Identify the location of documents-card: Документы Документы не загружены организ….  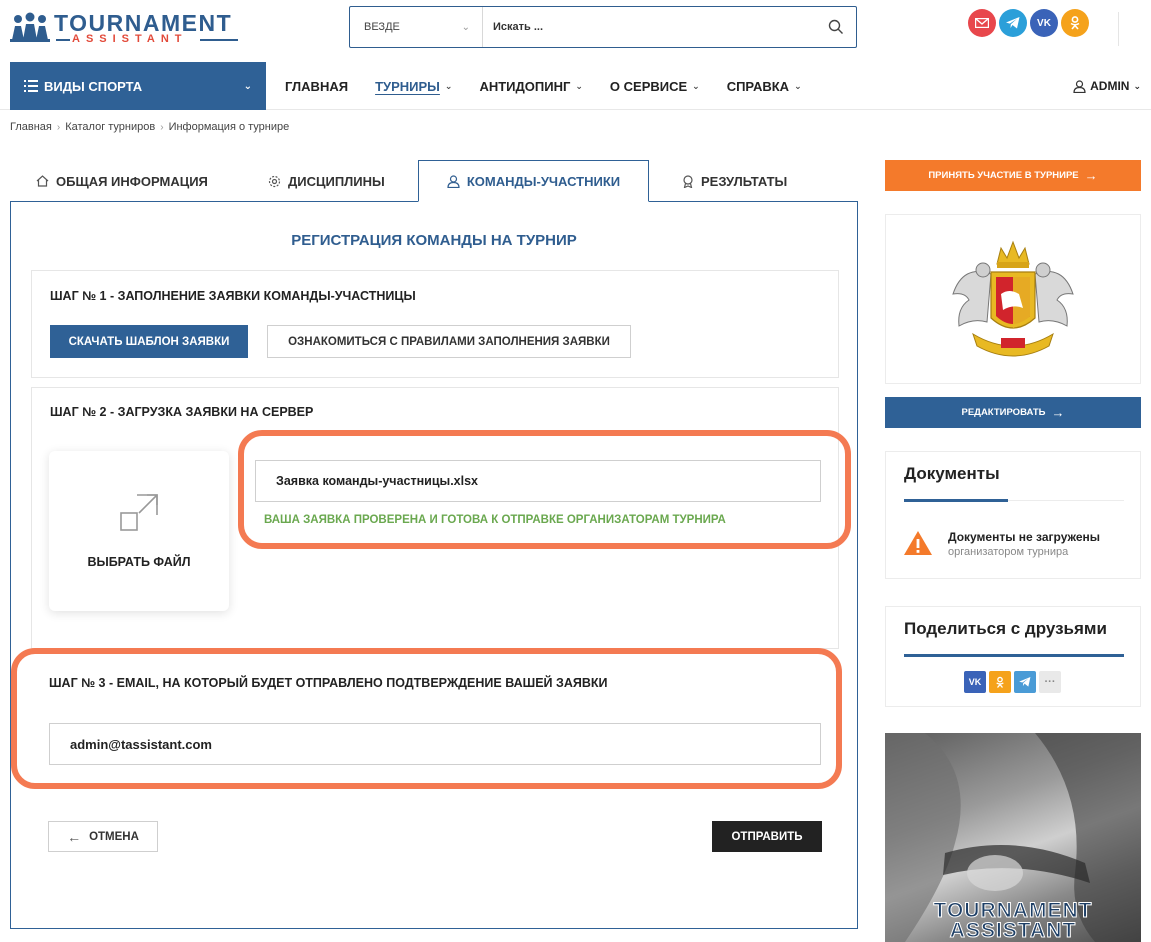
(1013, 515).